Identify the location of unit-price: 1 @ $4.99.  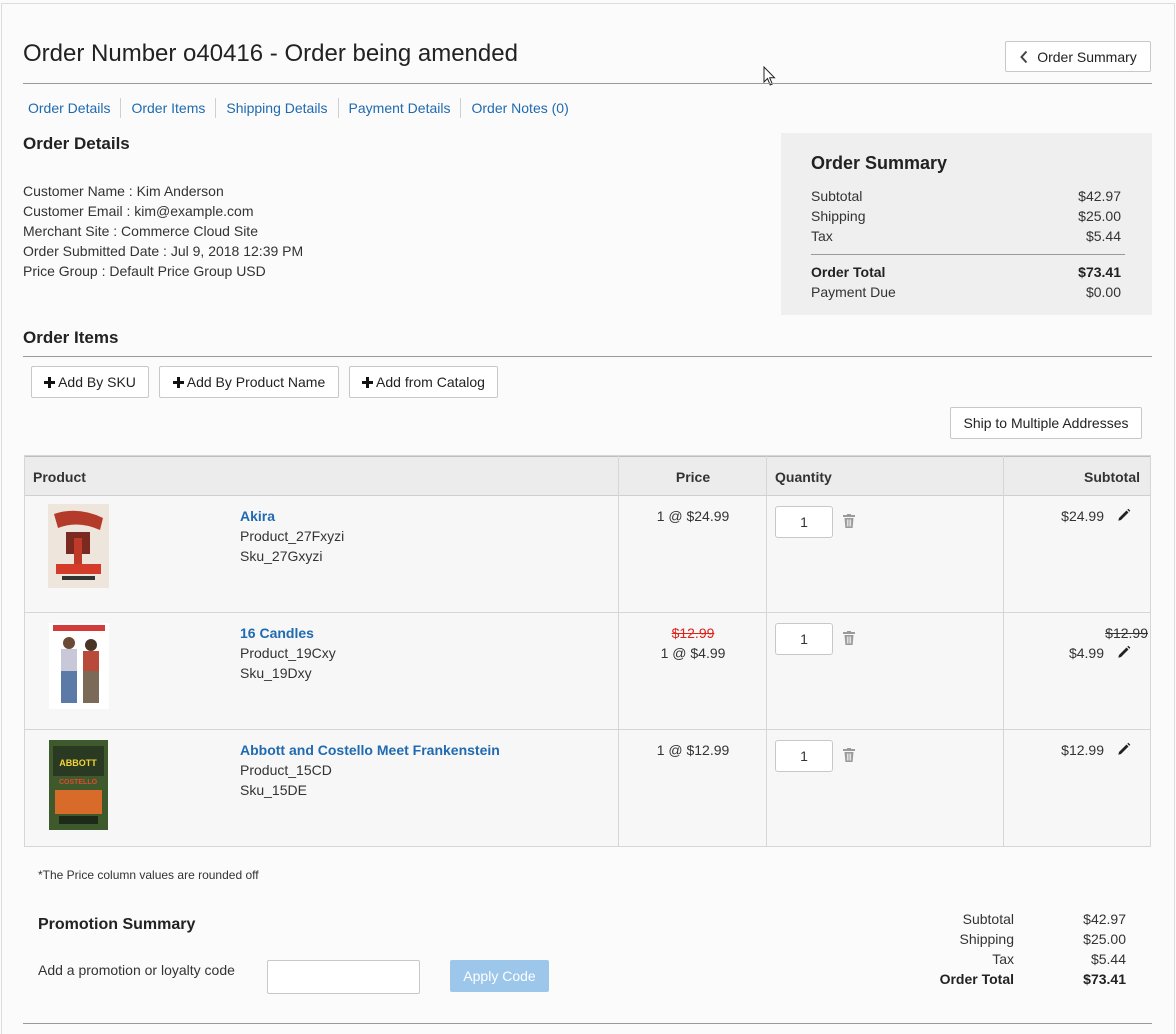
(693, 653).